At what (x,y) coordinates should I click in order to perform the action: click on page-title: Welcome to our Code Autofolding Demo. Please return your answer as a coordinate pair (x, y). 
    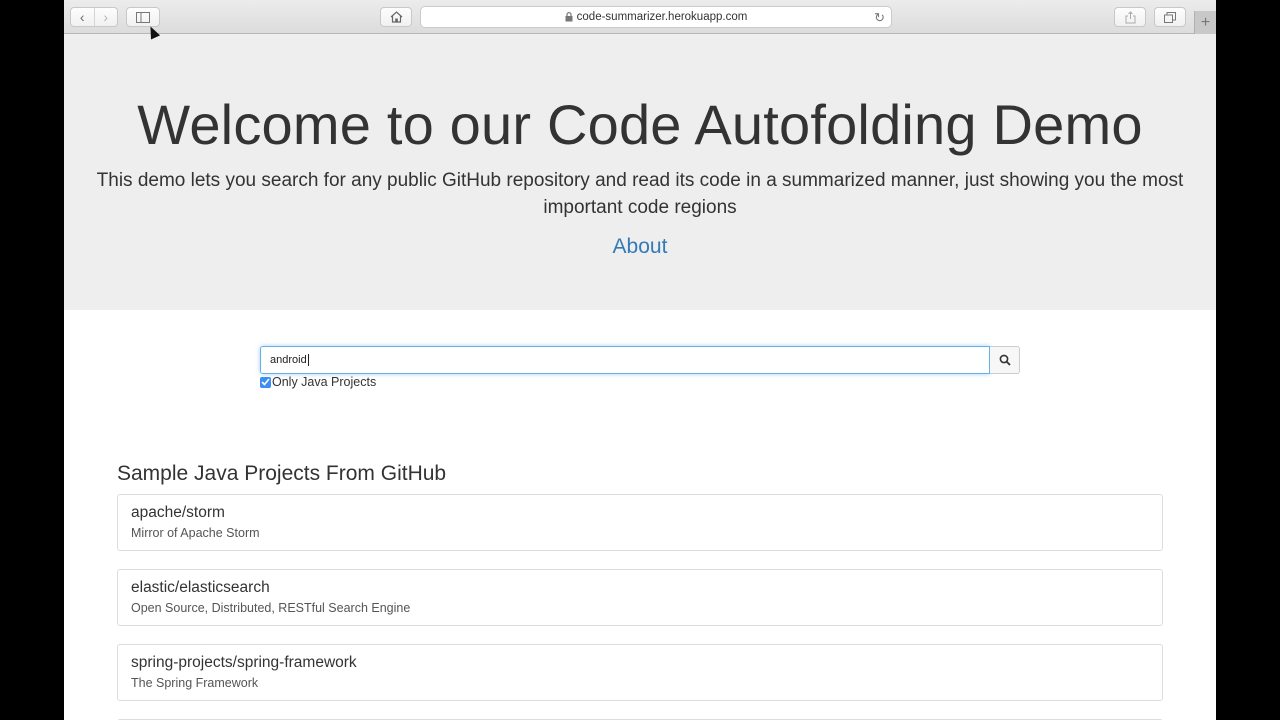
    Looking at the image, I should click on (640, 124).